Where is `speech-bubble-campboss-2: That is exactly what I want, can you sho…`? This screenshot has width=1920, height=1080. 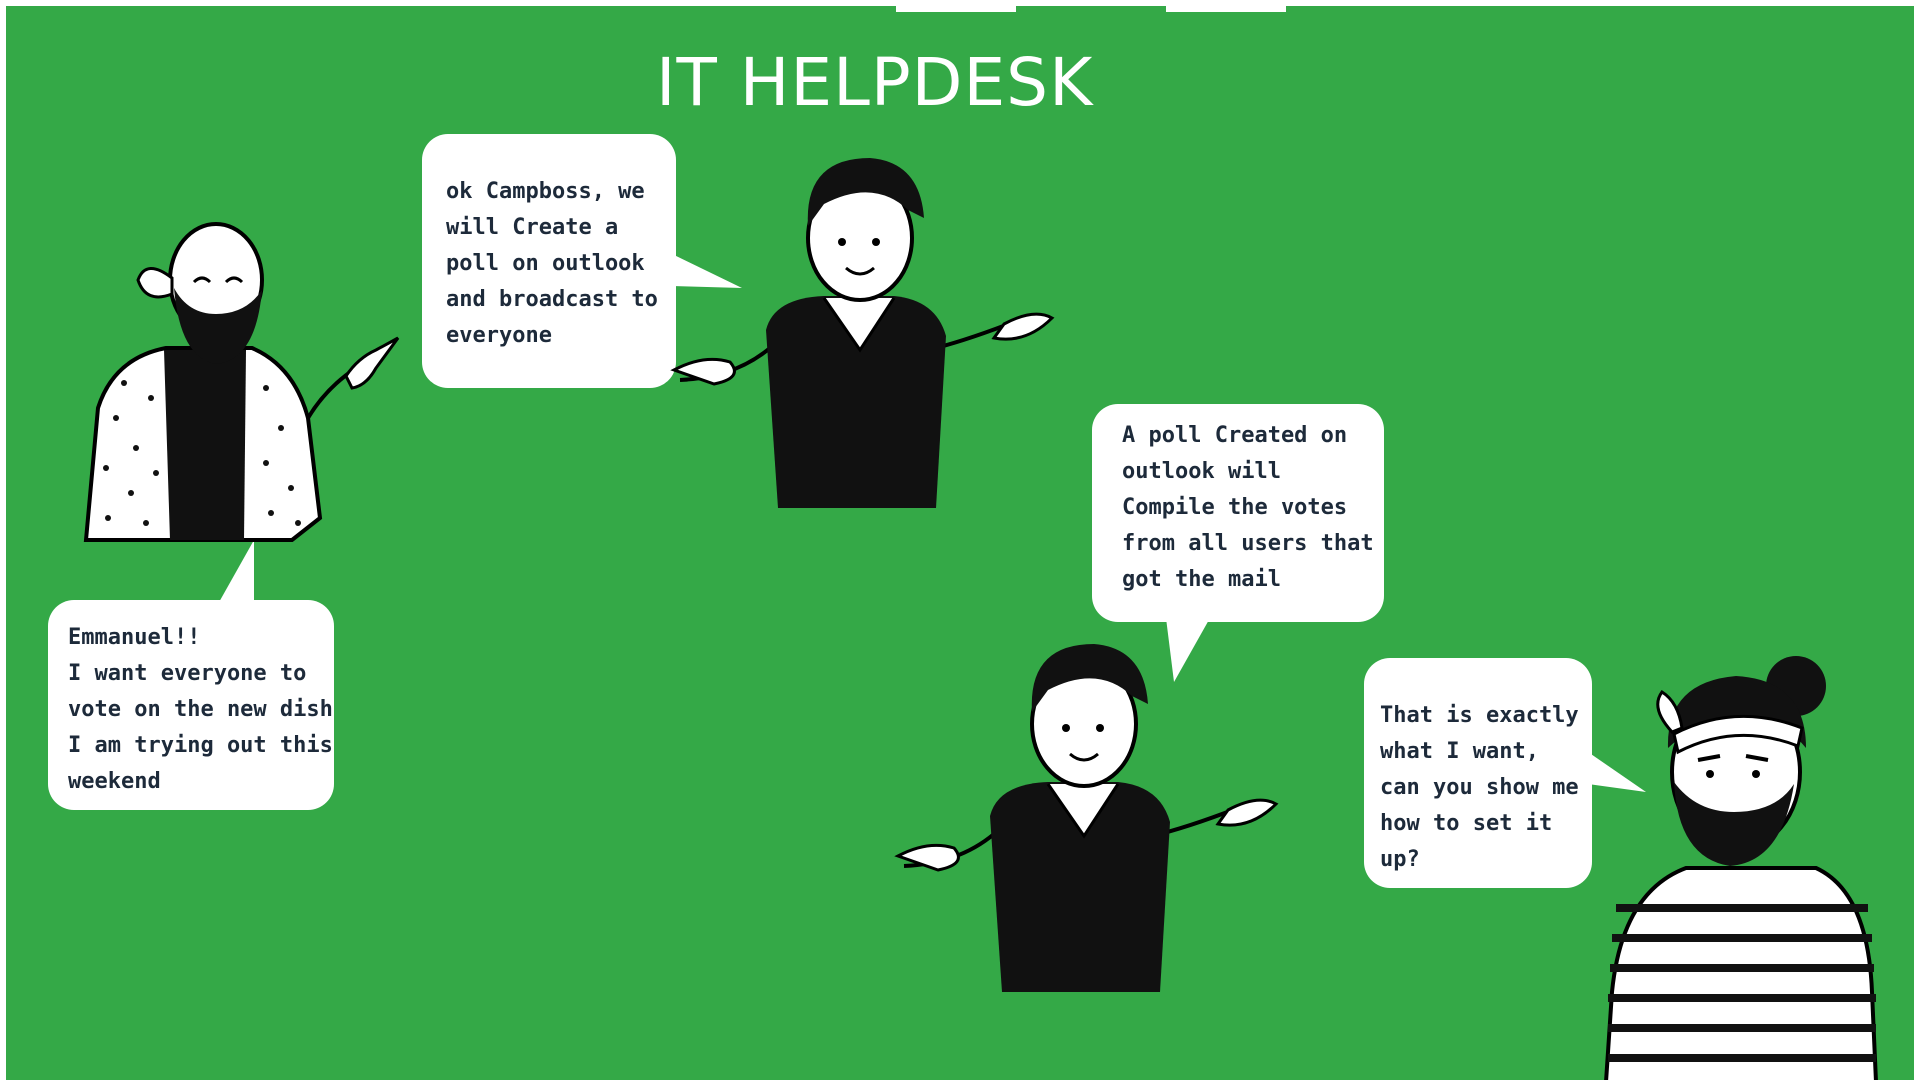
speech-bubble-campboss-2: That is exactly what I want, can you sho… is located at coordinates (1478, 773).